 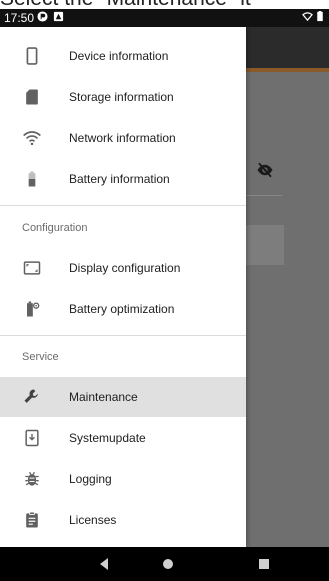 I want to click on drawer-item-label: Storage information, so click(x=121, y=97).